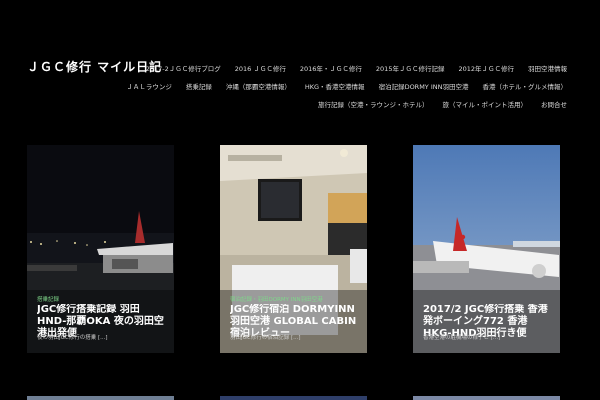 The width and height of the screenshot is (600, 400). What do you see at coordinates (547, 68) in the screenshot?
I see `nav-link: 羽田空港情報` at bounding box center [547, 68].